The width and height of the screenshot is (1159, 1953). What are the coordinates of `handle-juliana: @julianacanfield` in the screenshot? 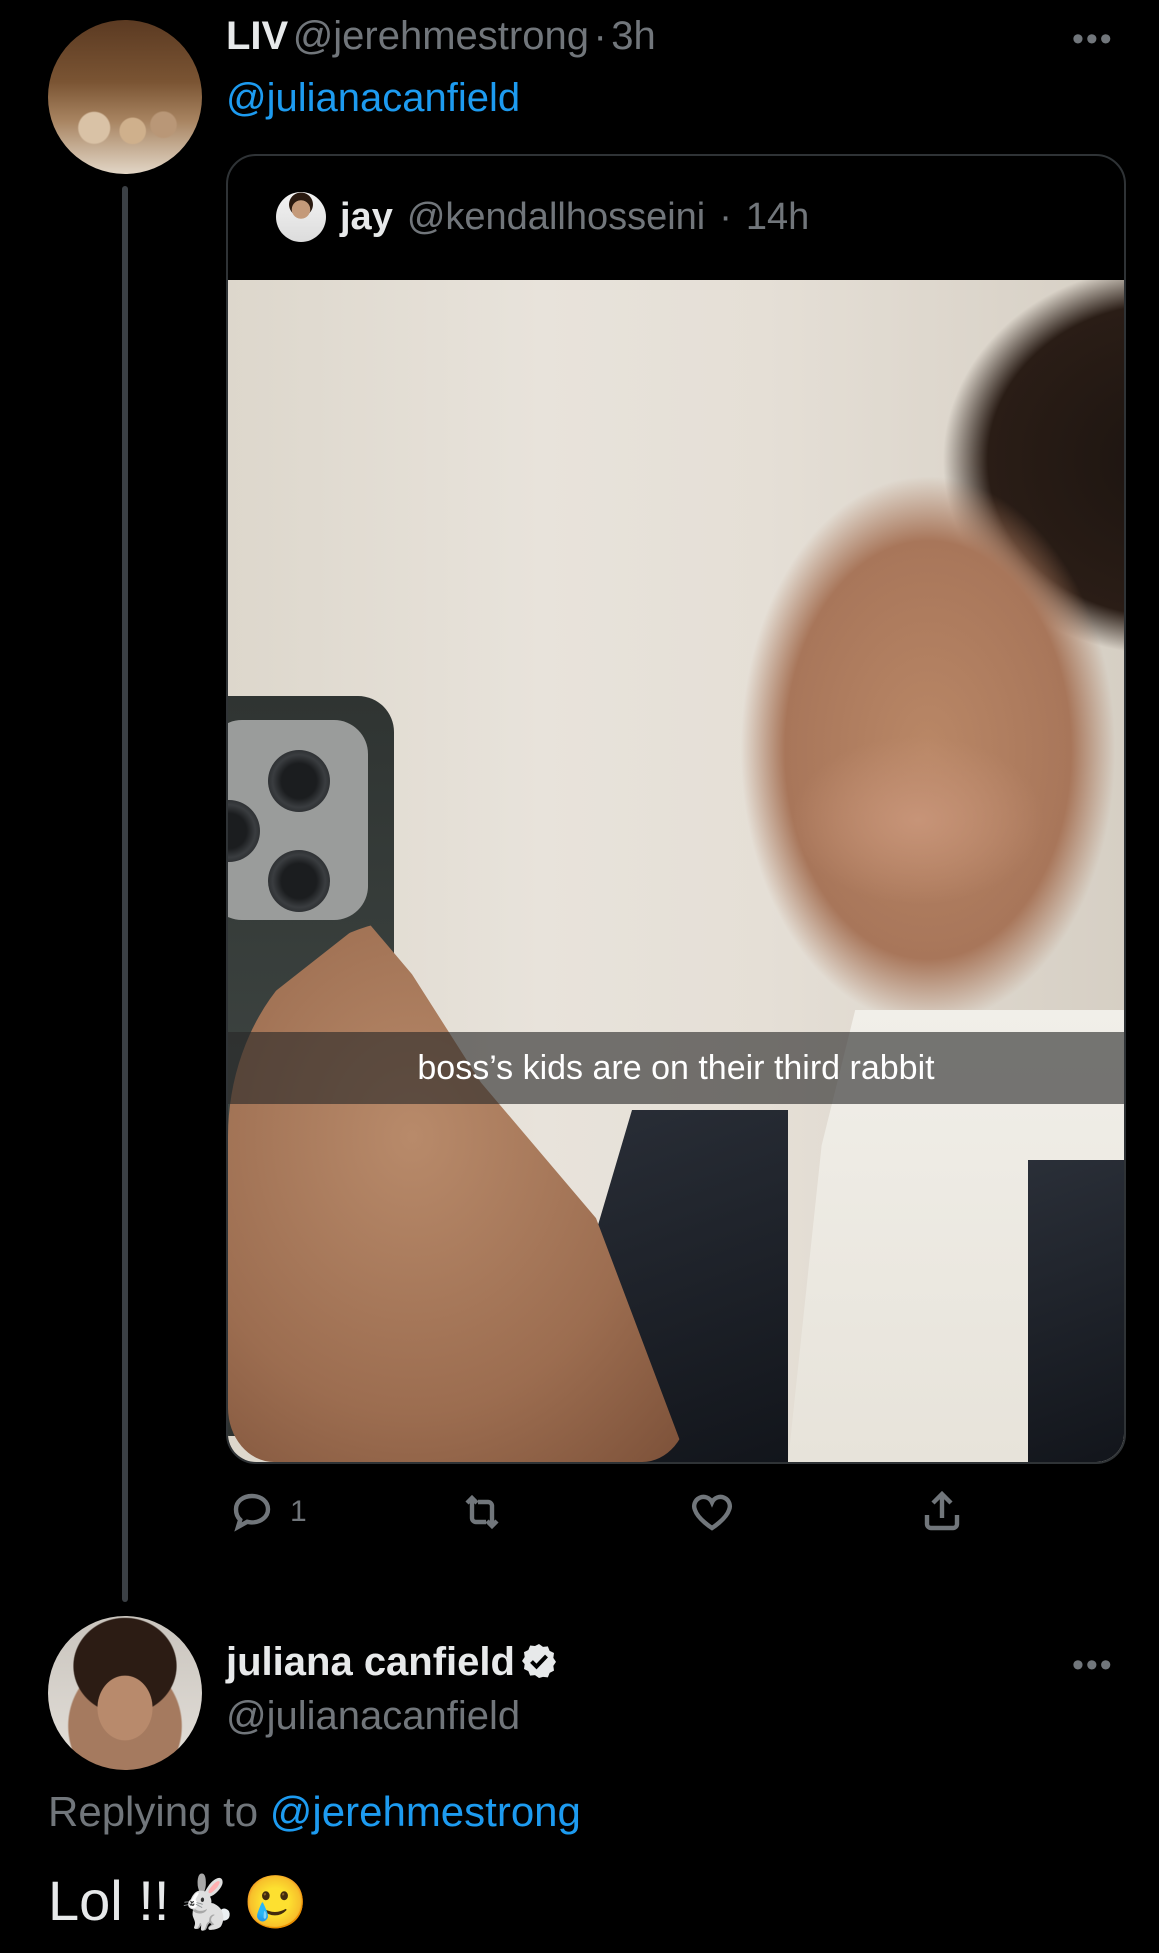 It's located at (373, 1716).